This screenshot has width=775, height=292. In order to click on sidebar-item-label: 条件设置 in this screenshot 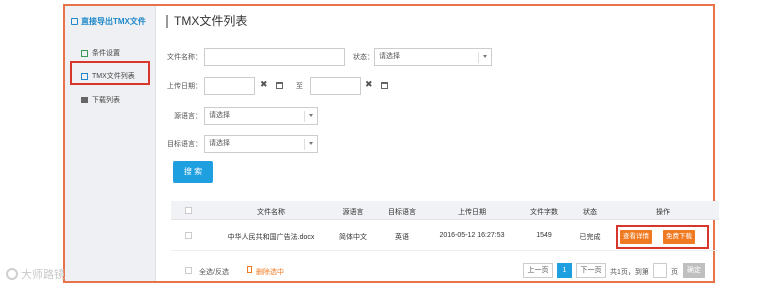, I will do `click(106, 53)`.